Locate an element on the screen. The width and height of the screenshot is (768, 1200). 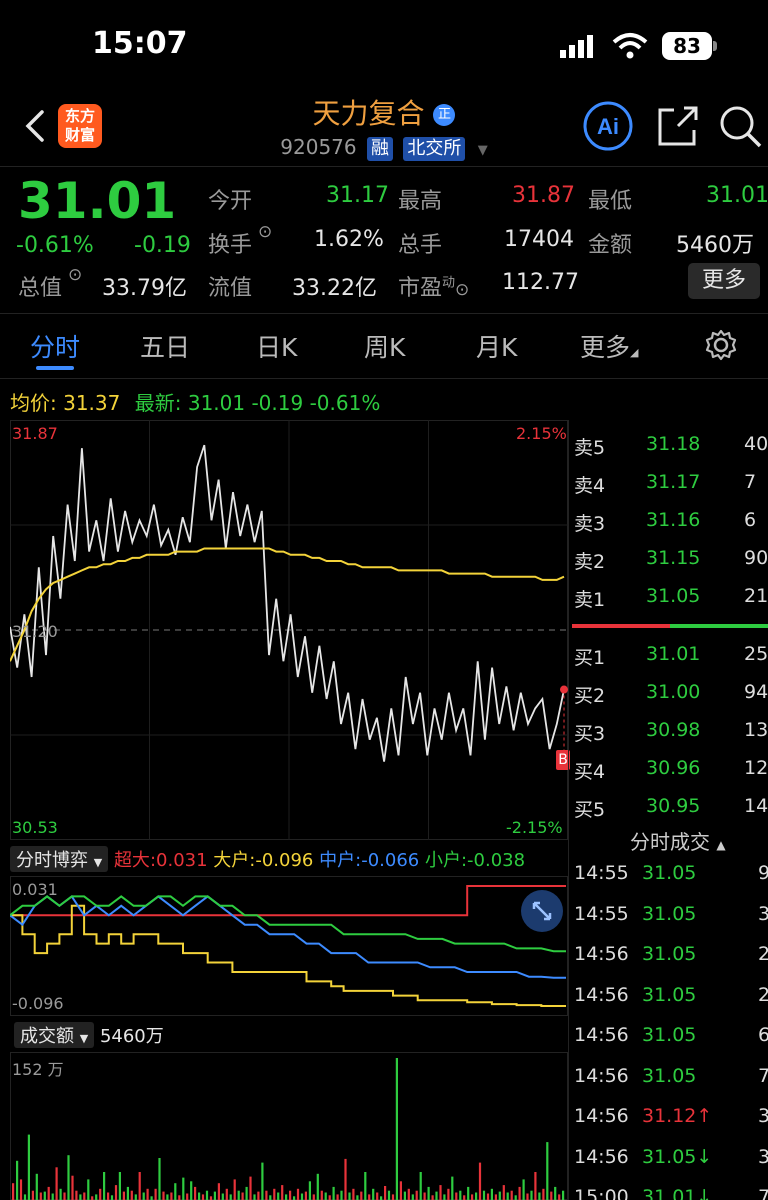
ask-row: 卖4 31.17 7 is located at coordinates (671, 490).